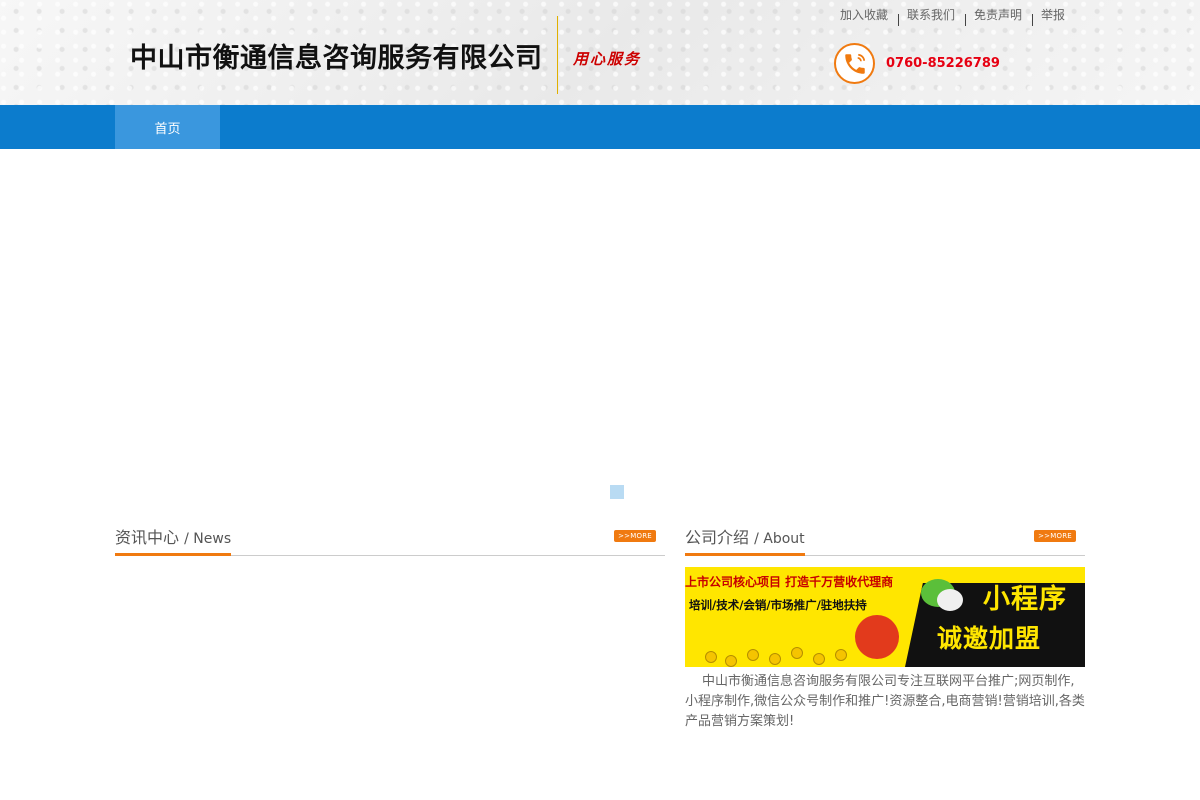  I want to click on phone-icon, so click(854, 63).